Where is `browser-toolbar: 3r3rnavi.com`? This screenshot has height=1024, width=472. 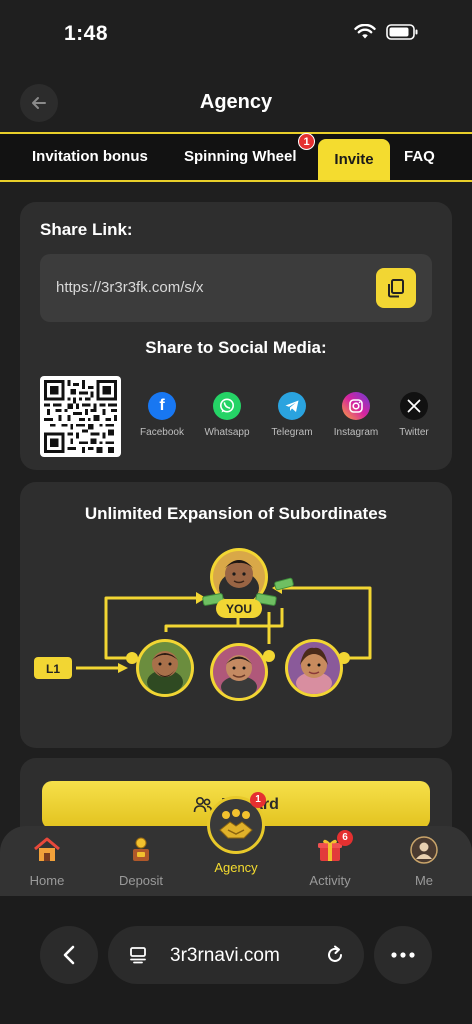
browser-toolbar: 3r3rnavi.com is located at coordinates (236, 960).